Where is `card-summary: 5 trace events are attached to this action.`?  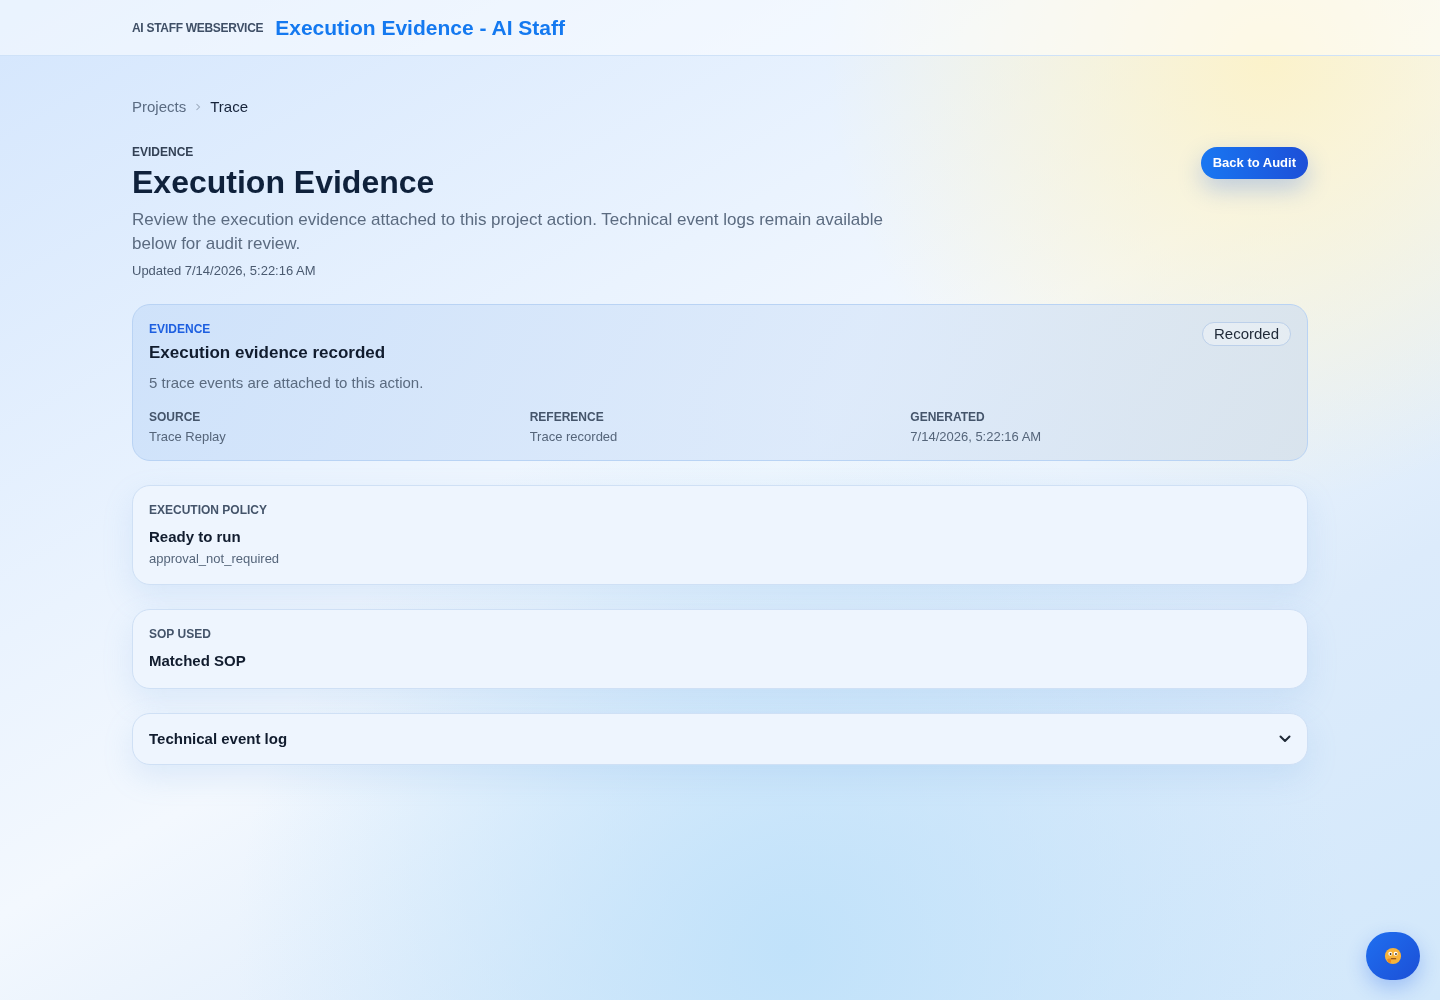
card-summary: 5 trace events are attached to this action. is located at coordinates (286, 383).